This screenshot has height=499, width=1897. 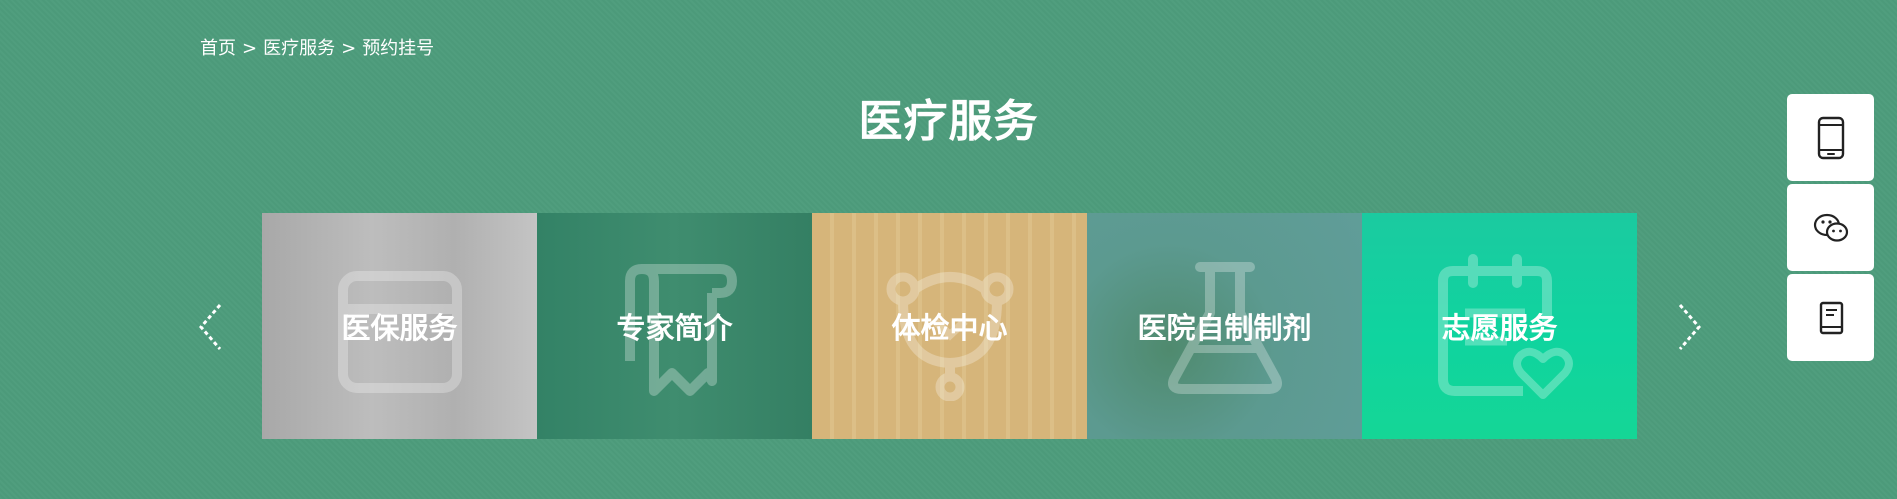 I want to click on service-card-medical-insurance: 医保服务, so click(x=399, y=326).